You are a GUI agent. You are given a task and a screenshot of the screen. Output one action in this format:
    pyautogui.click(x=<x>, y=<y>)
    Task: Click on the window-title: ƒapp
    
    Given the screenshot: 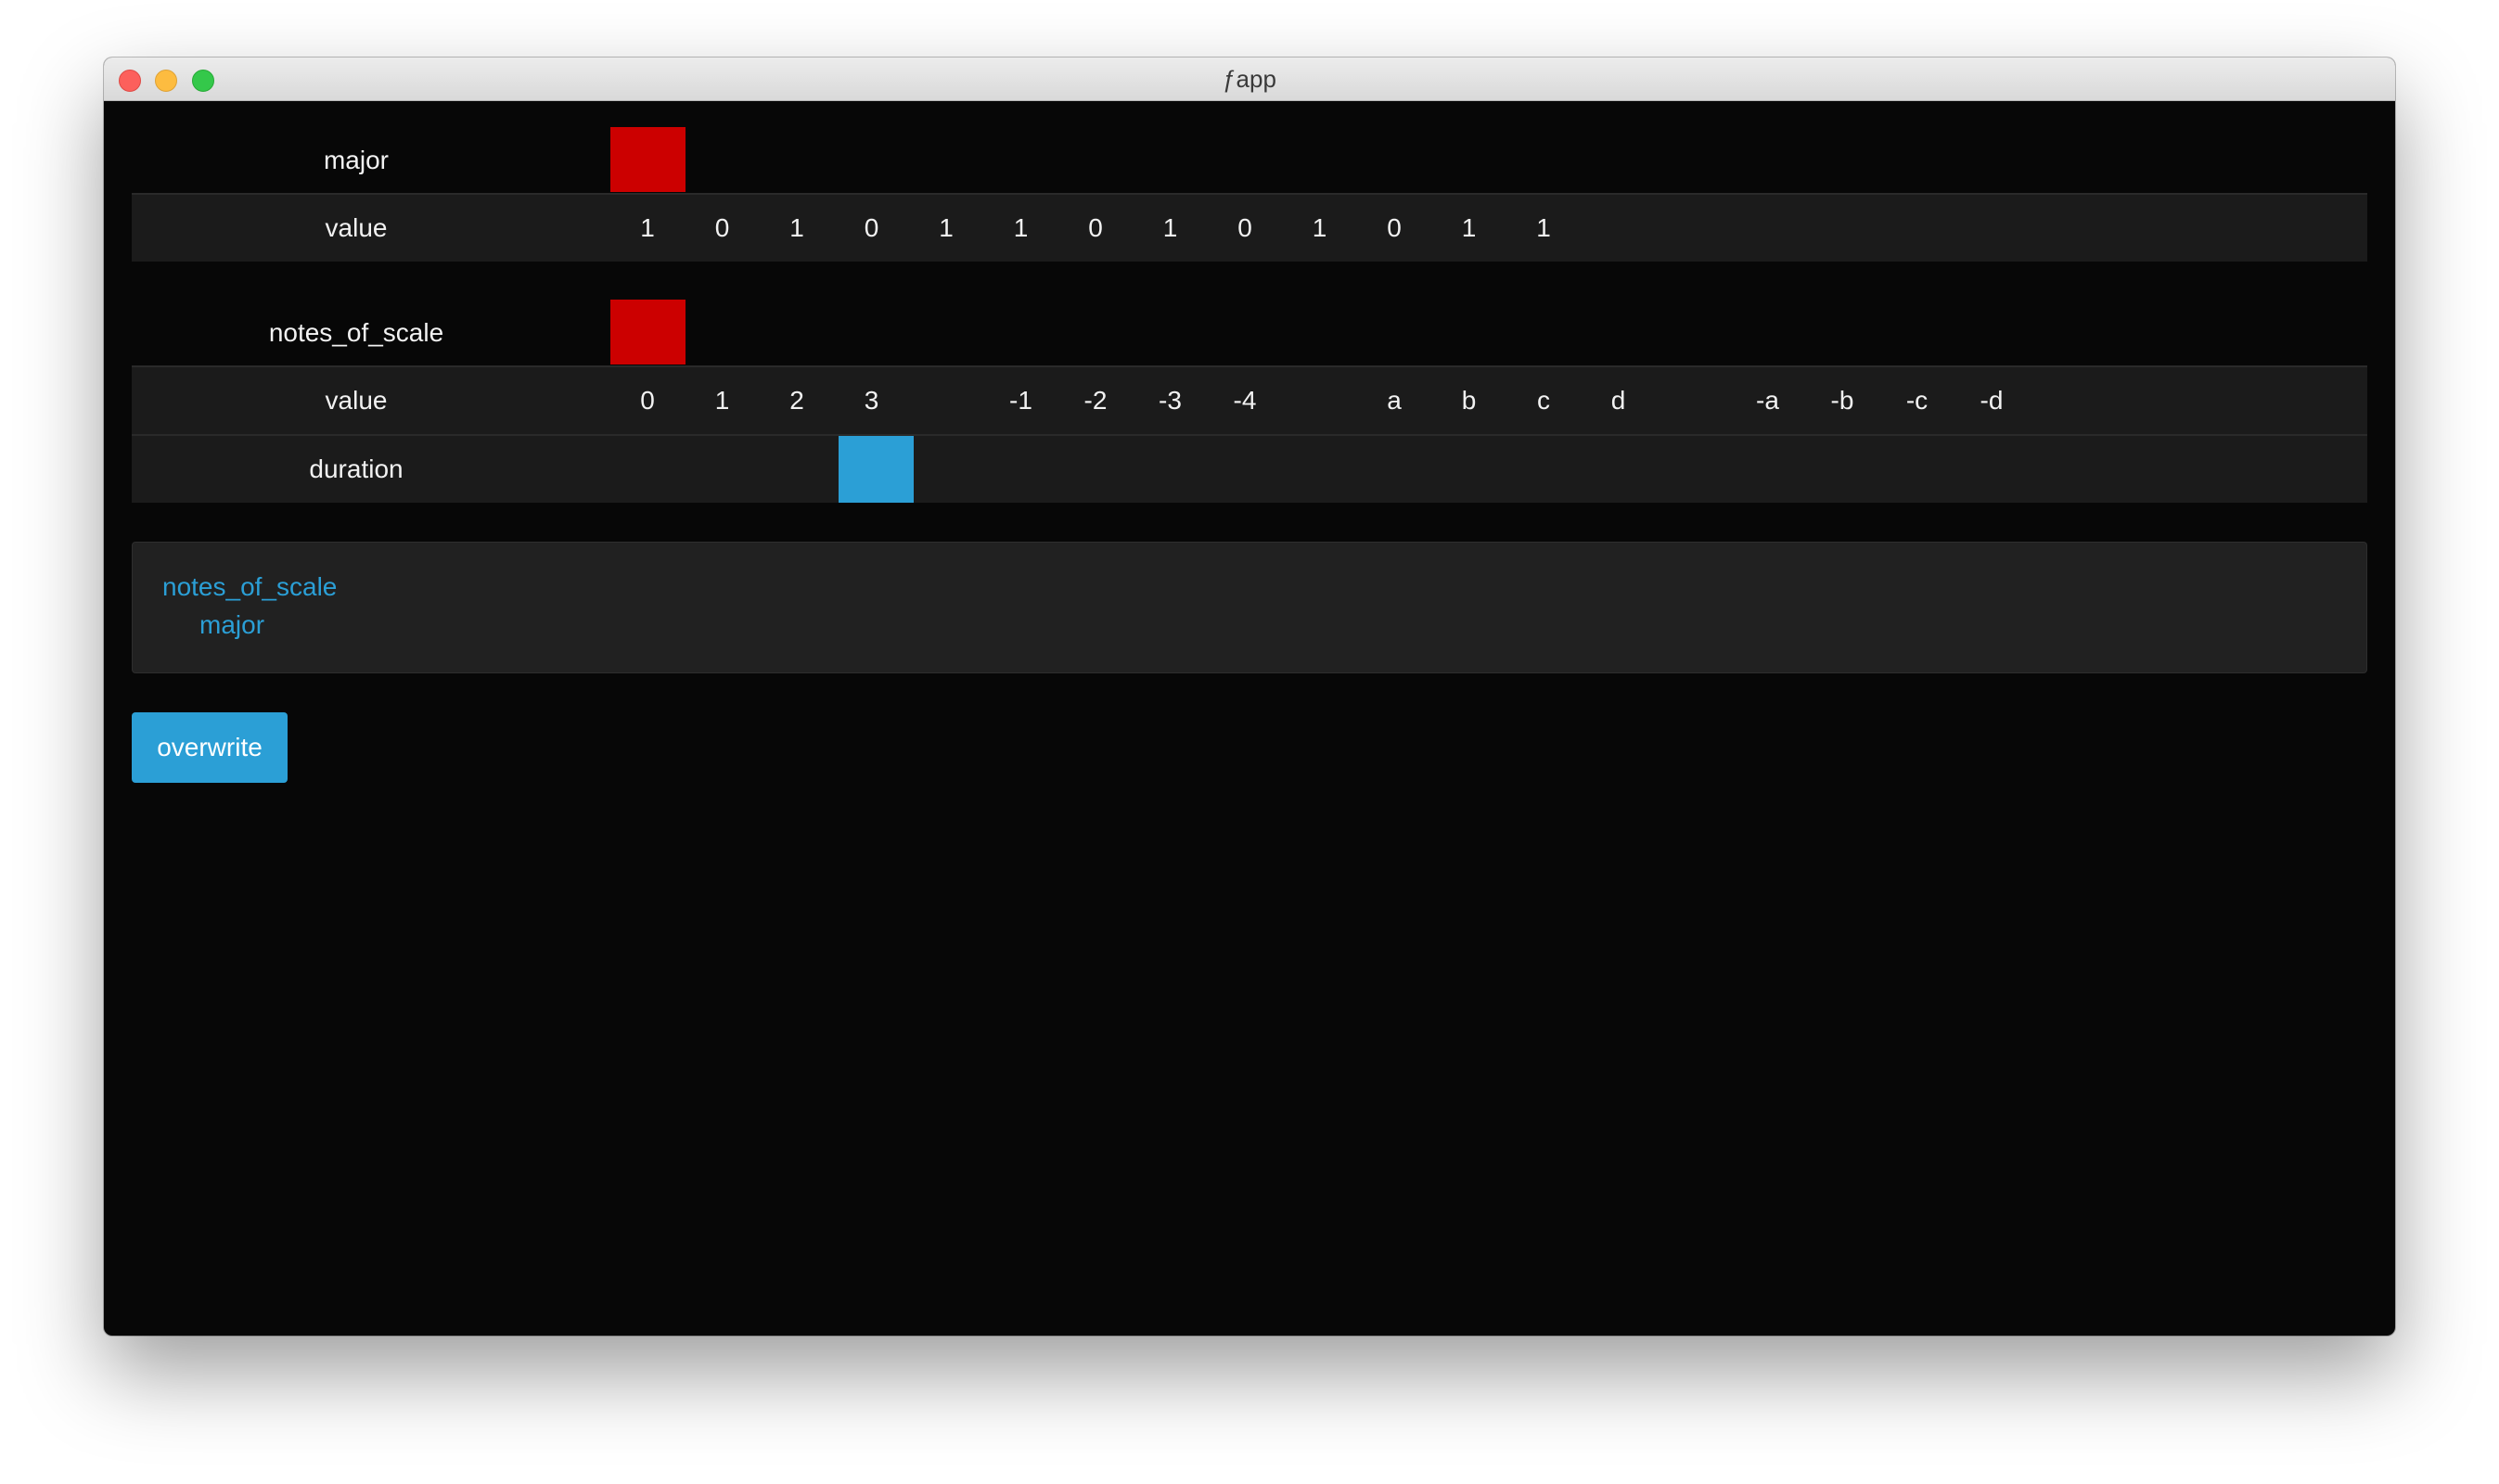 What is the action you would take?
    pyautogui.click(x=1249, y=79)
    